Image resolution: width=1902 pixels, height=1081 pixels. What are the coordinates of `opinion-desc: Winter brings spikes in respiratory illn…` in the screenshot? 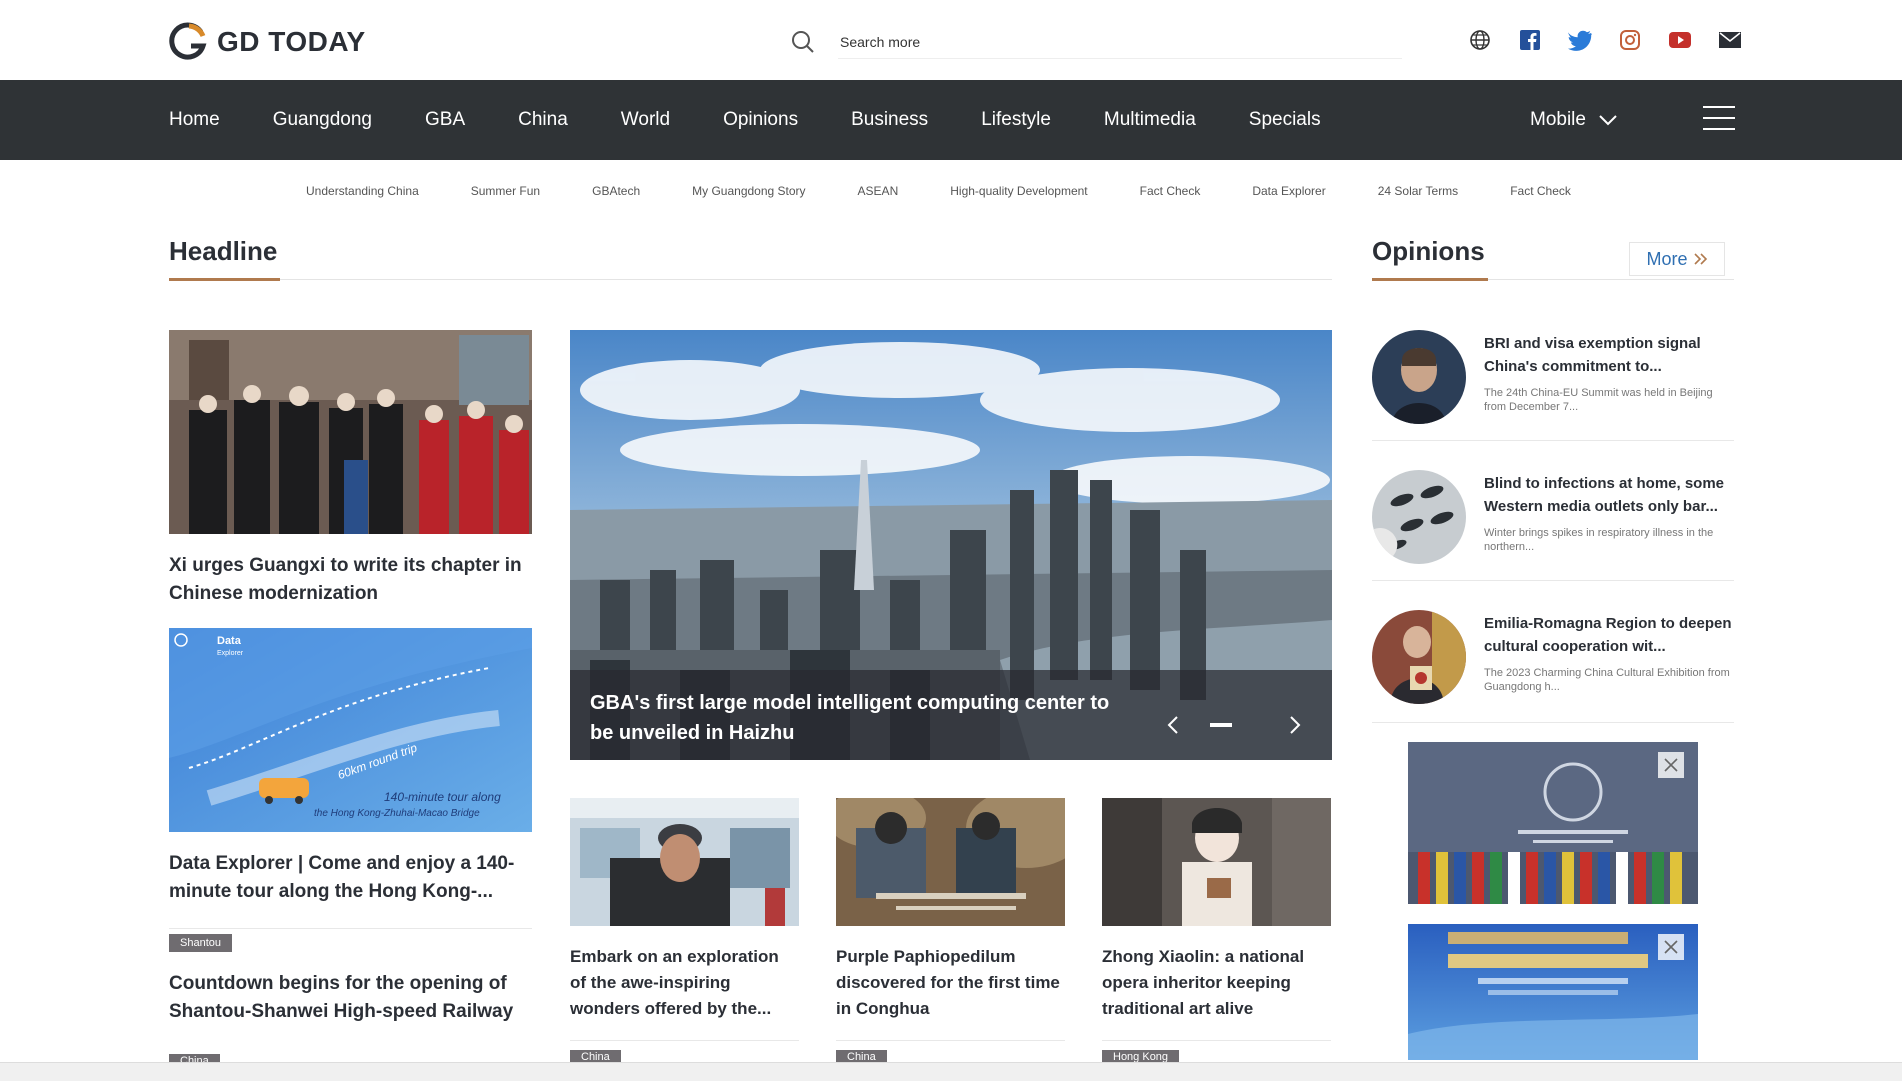 It's located at (1599, 540).